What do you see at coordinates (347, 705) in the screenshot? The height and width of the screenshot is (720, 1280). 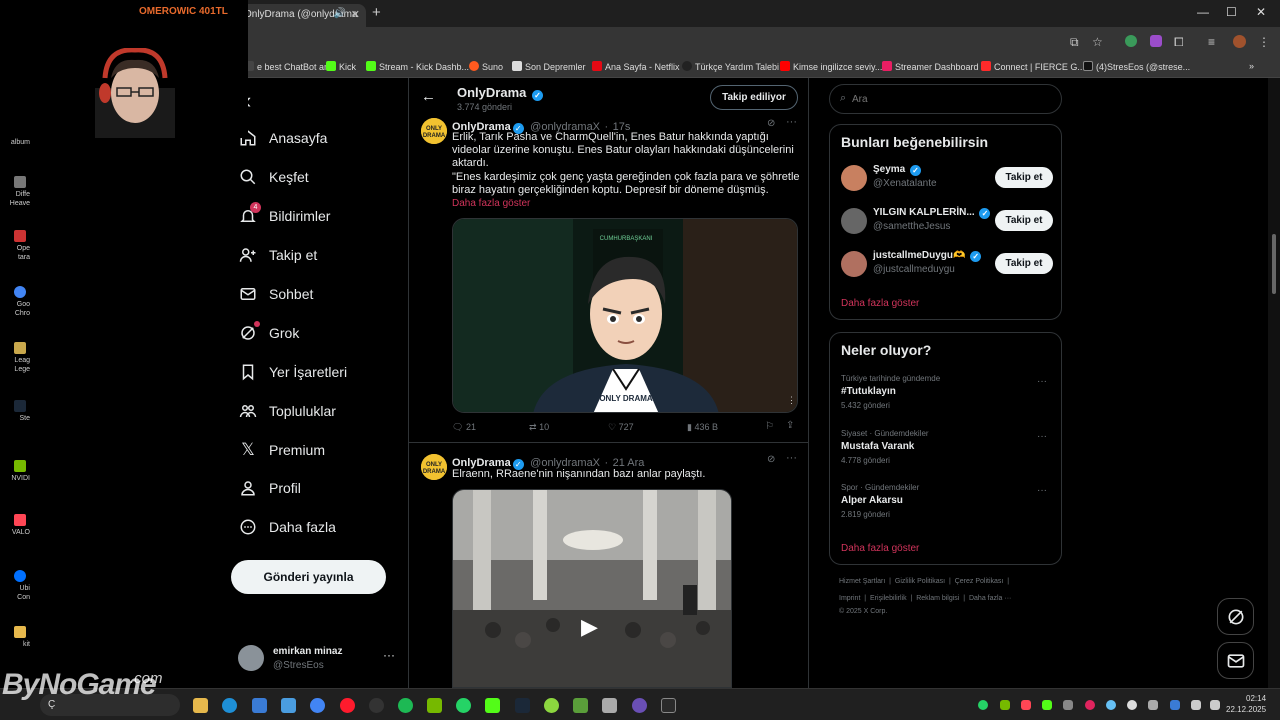 I see `opera-icon` at bounding box center [347, 705].